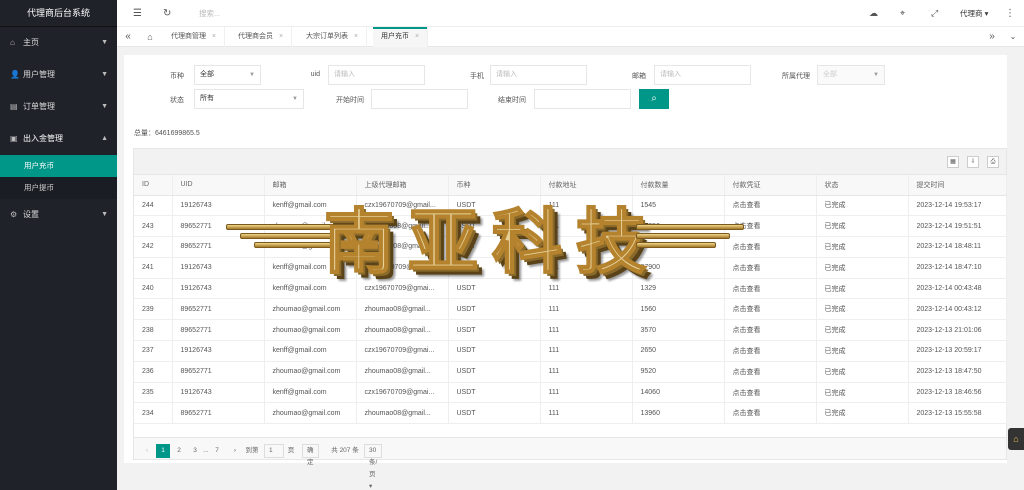  Describe the element at coordinates (350, 100) in the screenshot. I see `start-time-label: 开始时间` at that location.